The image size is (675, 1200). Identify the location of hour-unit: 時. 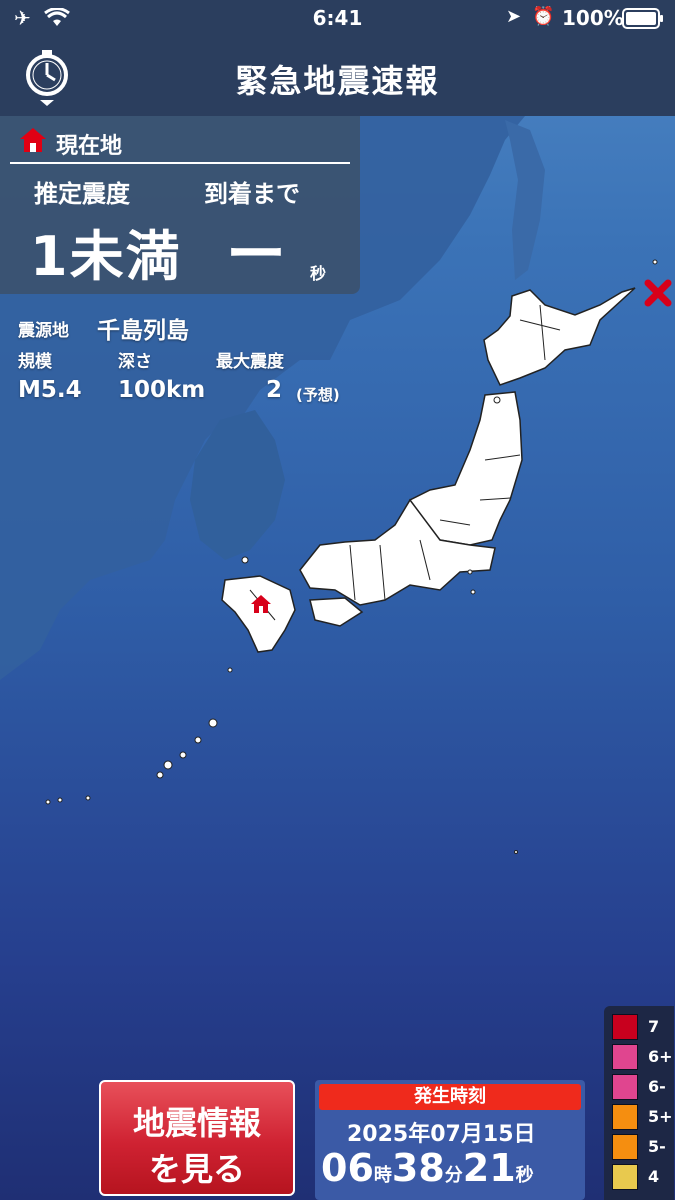
(382, 1175).